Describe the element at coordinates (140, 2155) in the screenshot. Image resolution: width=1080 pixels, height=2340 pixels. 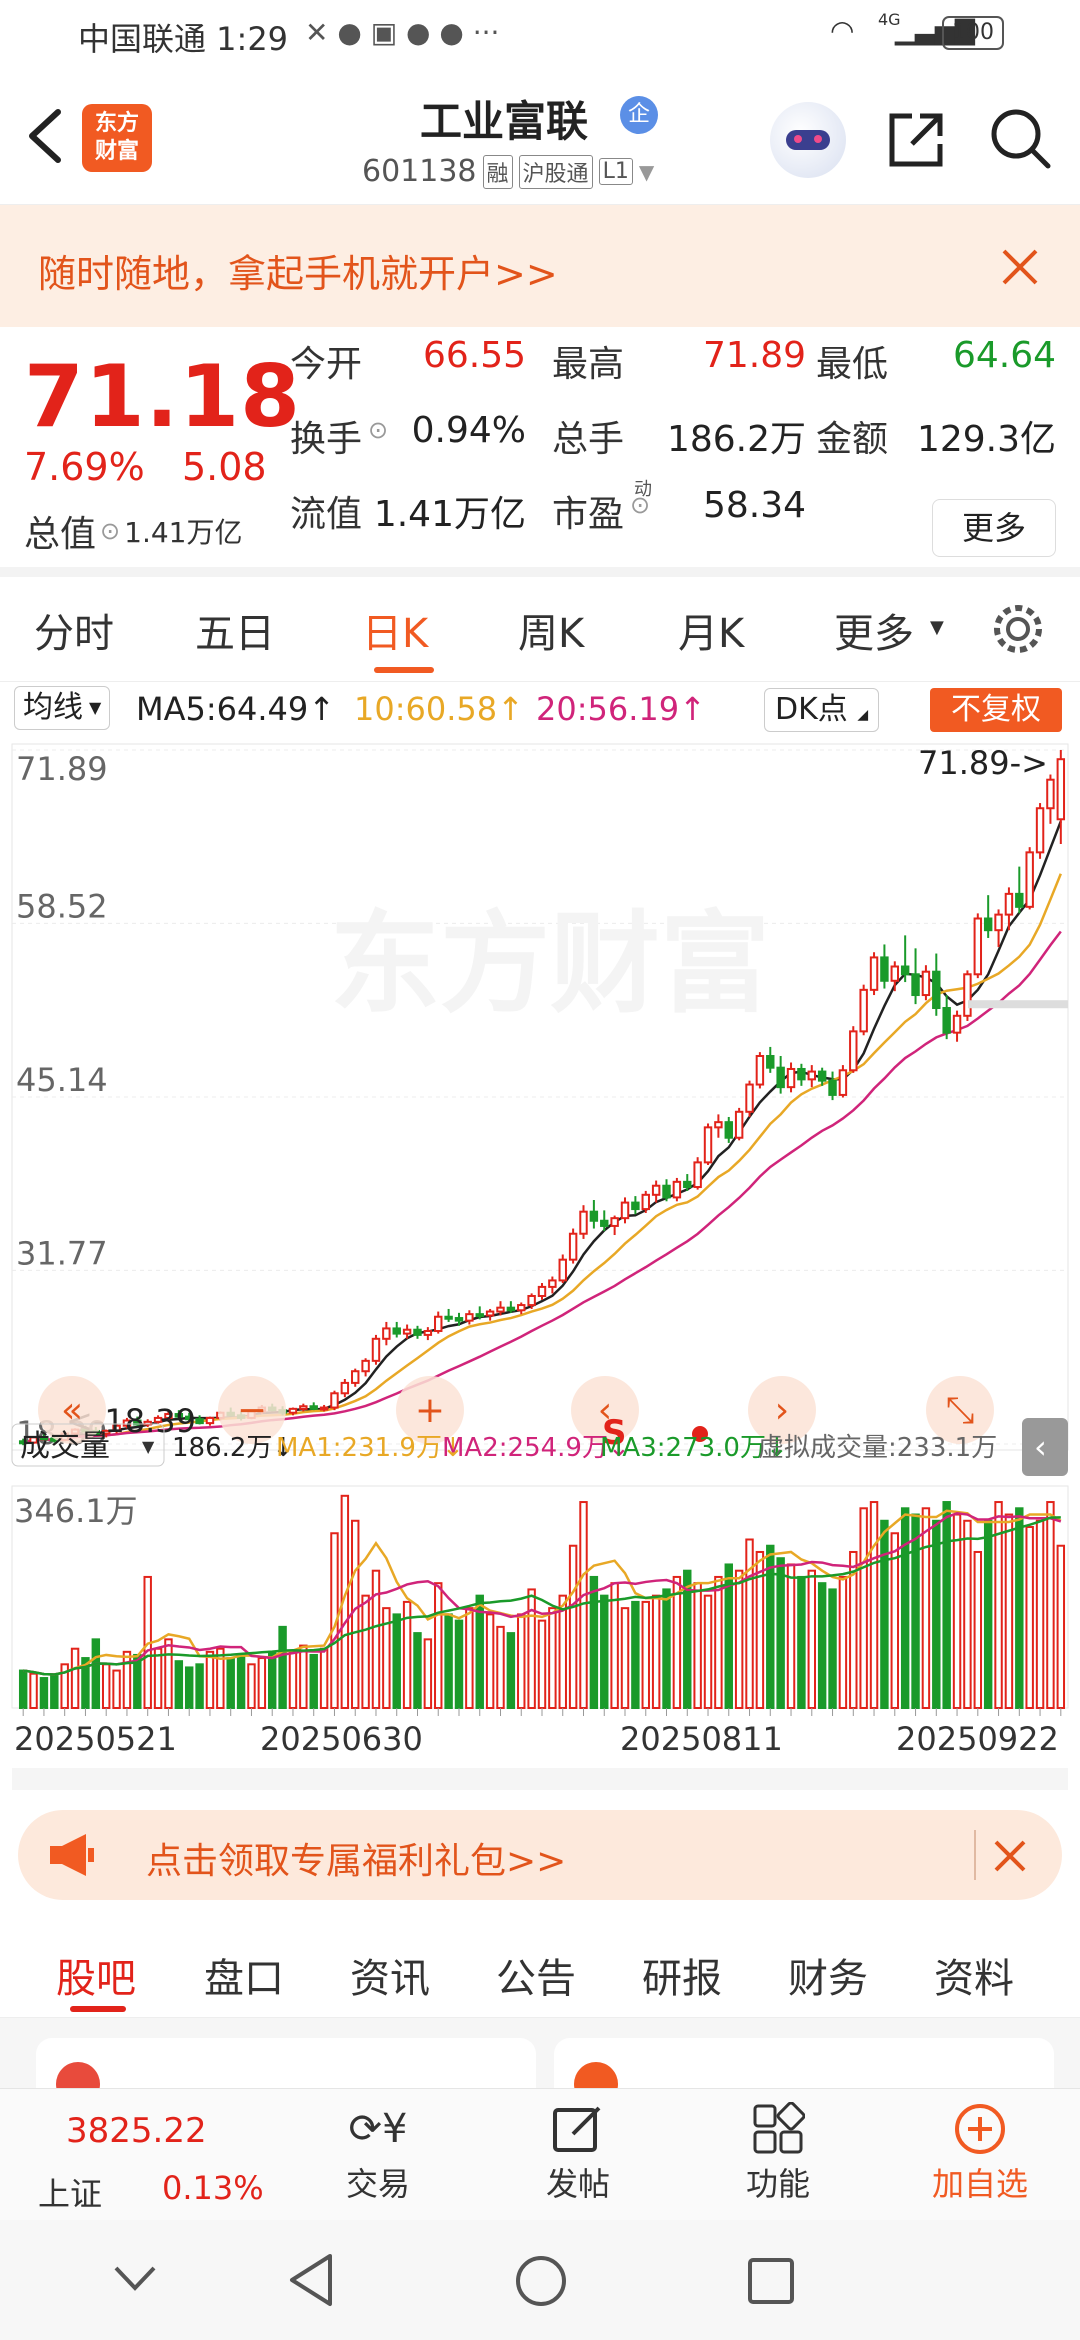
I see `index-ticker: 3825.22 上证 0.13%` at that location.